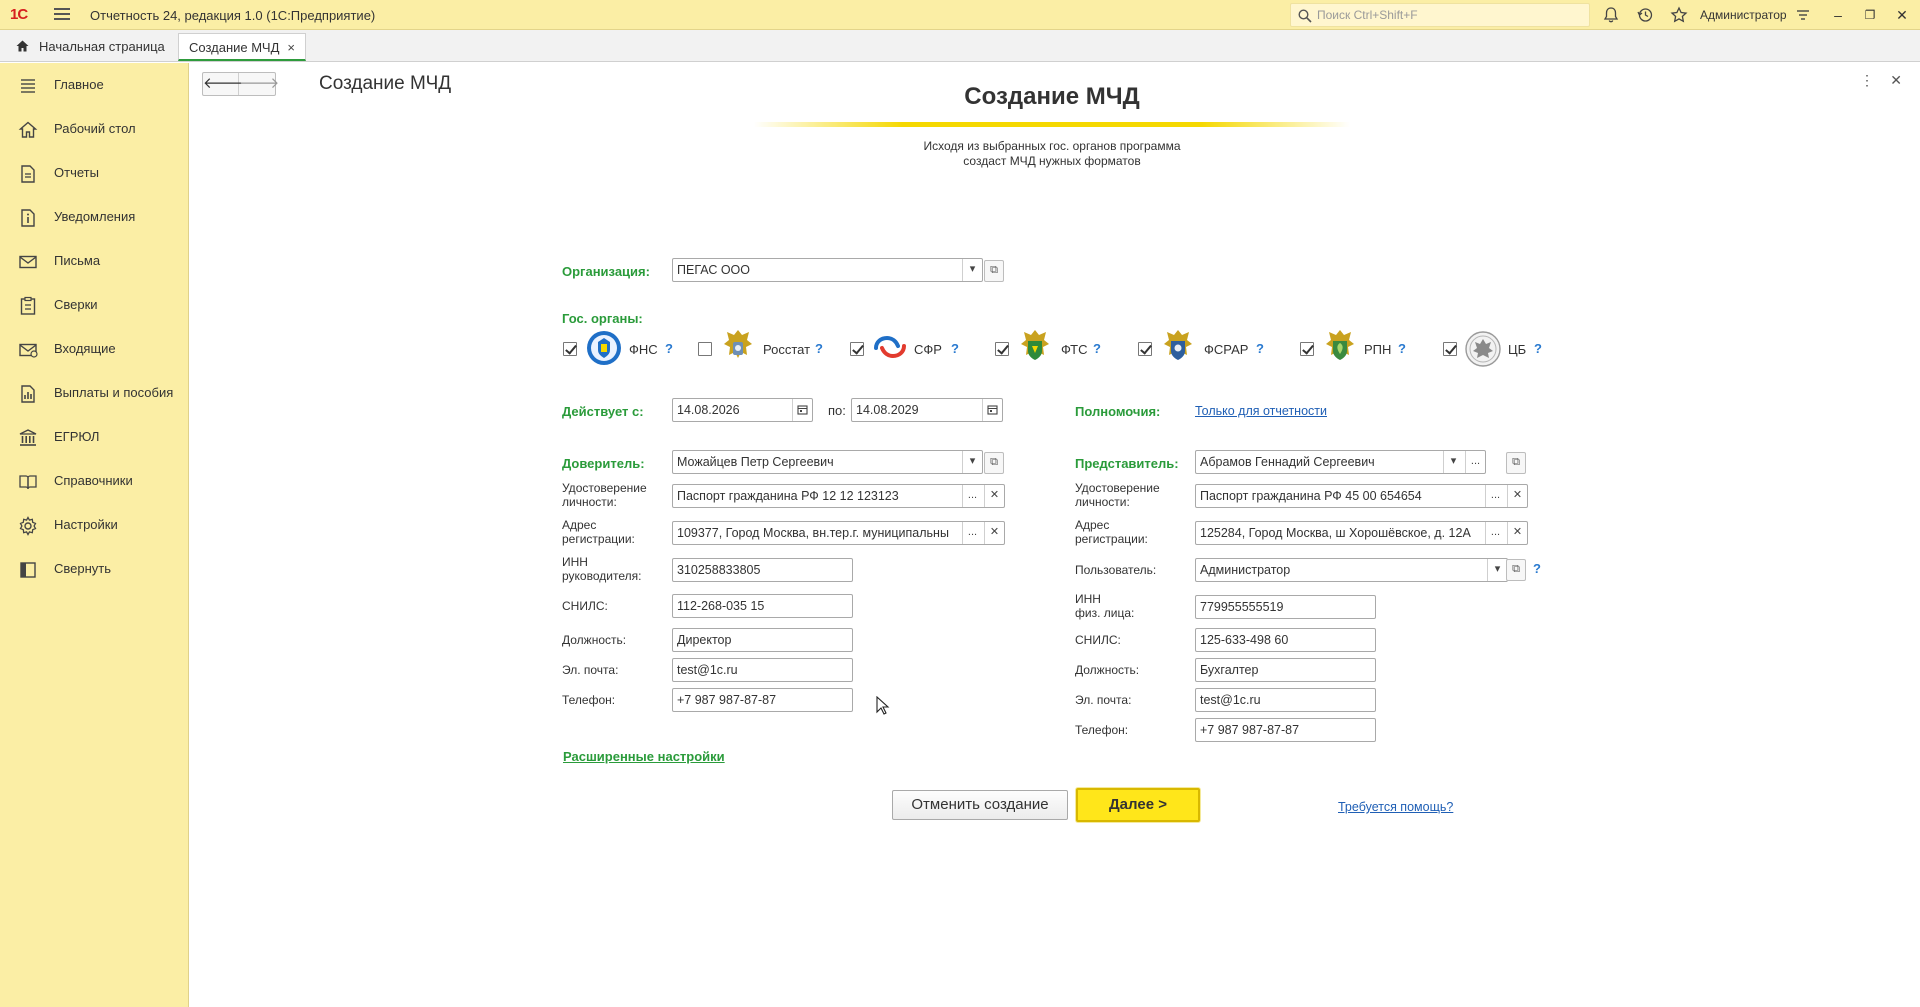 This screenshot has width=1920, height=1007. I want to click on next-button: Далее >, so click(1138, 805).